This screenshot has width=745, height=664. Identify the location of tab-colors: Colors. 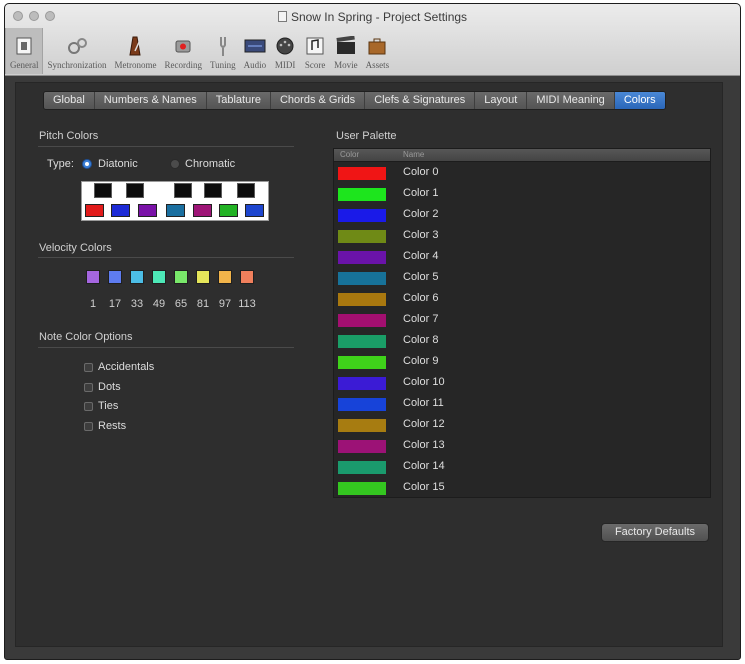
(639, 100).